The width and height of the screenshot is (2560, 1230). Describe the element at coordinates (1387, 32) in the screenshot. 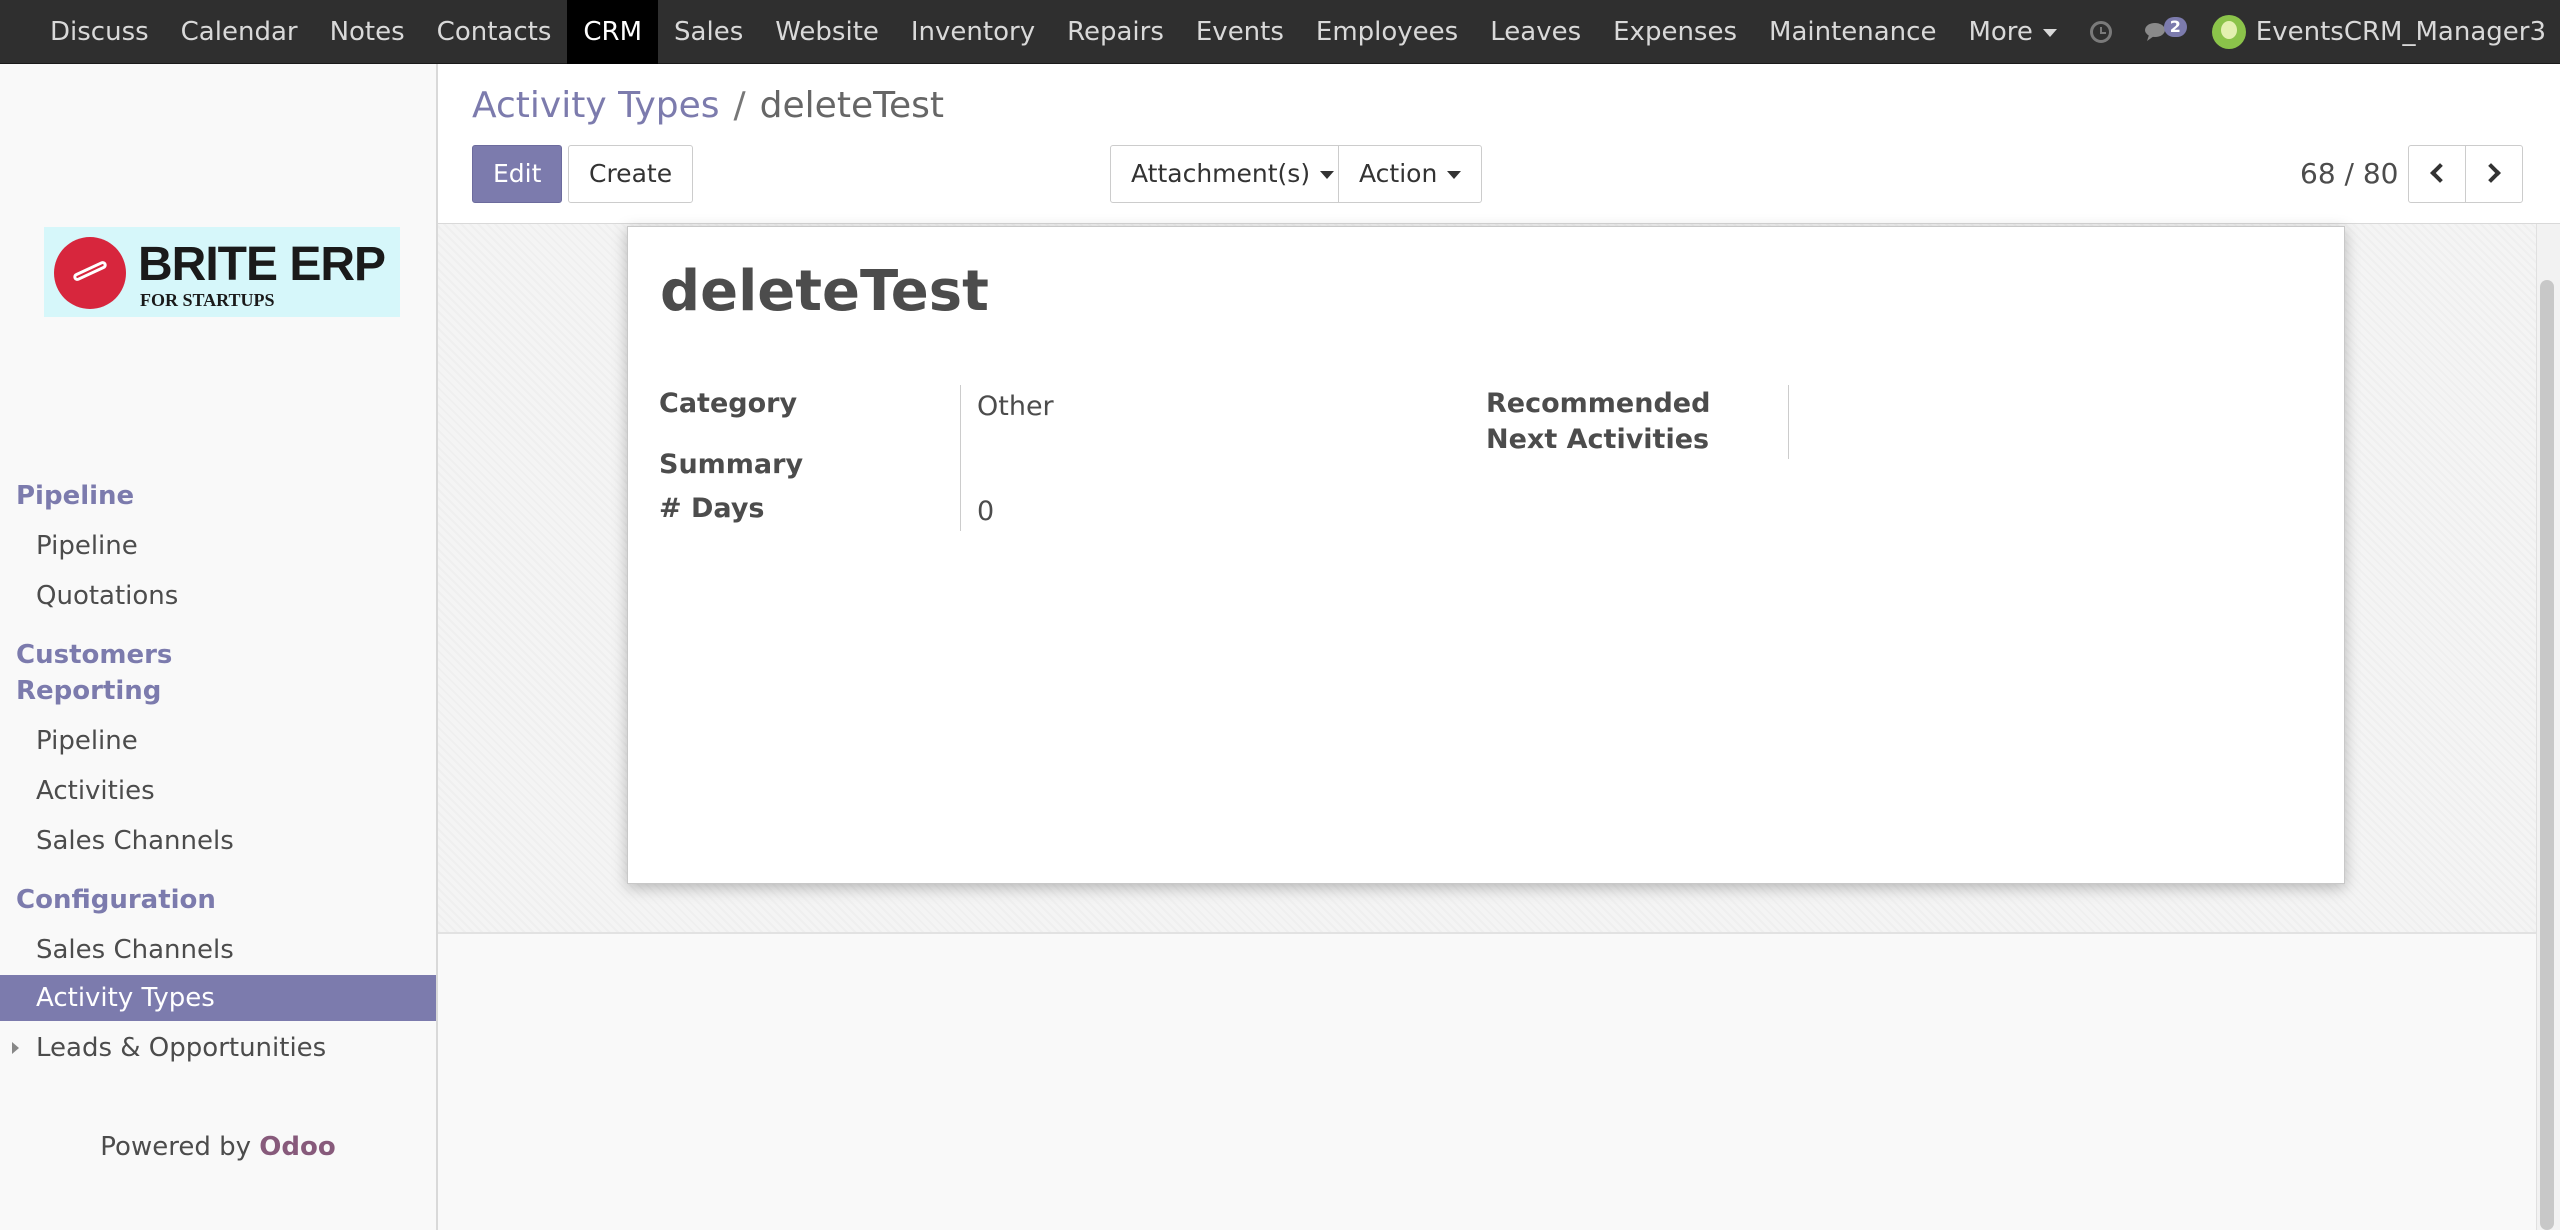

I see `menu-employees: Employees` at that location.